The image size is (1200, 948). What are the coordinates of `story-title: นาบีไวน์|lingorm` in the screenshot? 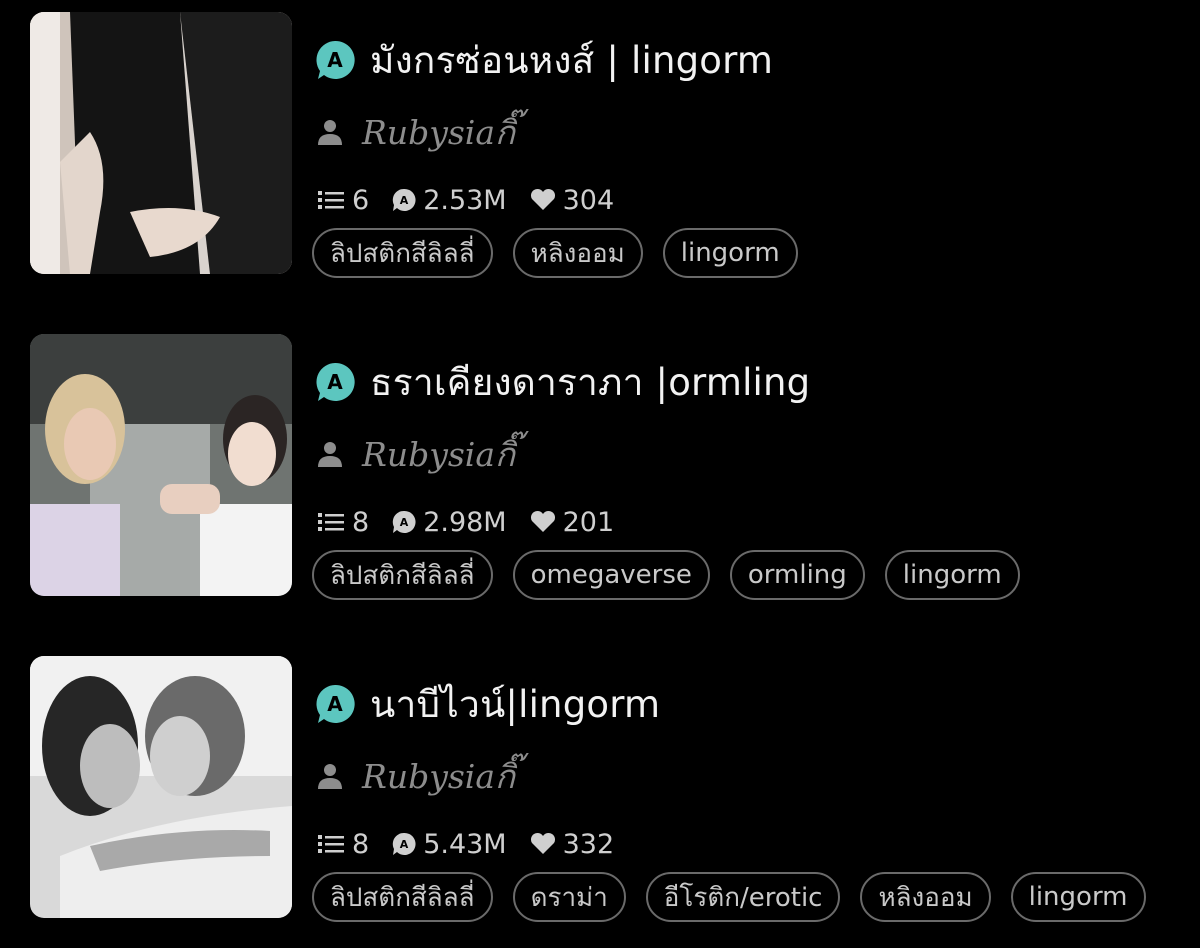 It's located at (515, 704).